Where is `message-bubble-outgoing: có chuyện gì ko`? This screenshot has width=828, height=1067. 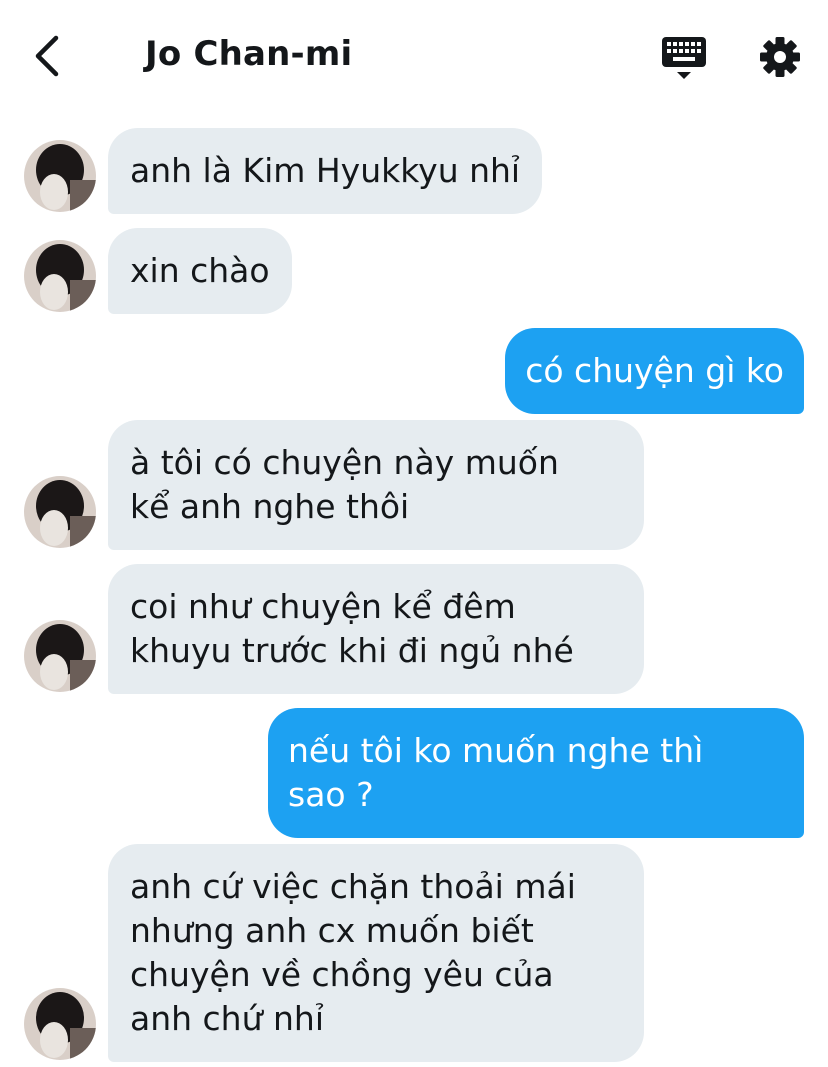 message-bubble-outgoing: có chuyện gì ko is located at coordinates (654, 371).